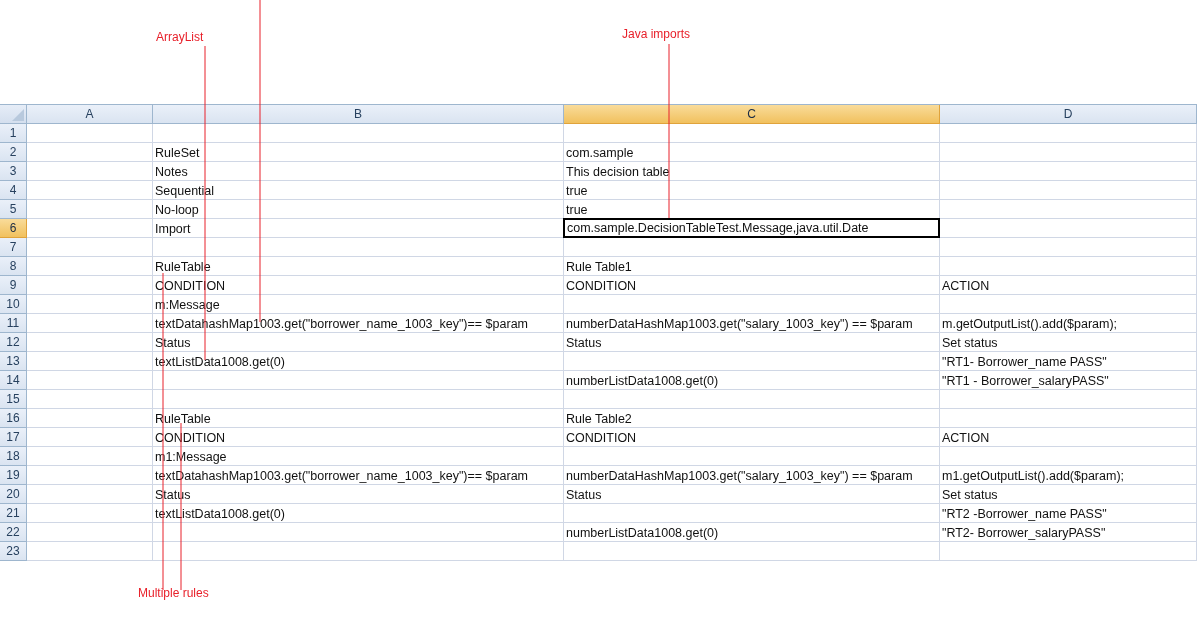 Image resolution: width=1200 pixels, height=630 pixels. Describe the element at coordinates (13, 323) in the screenshot. I see `row-header: 11` at that location.